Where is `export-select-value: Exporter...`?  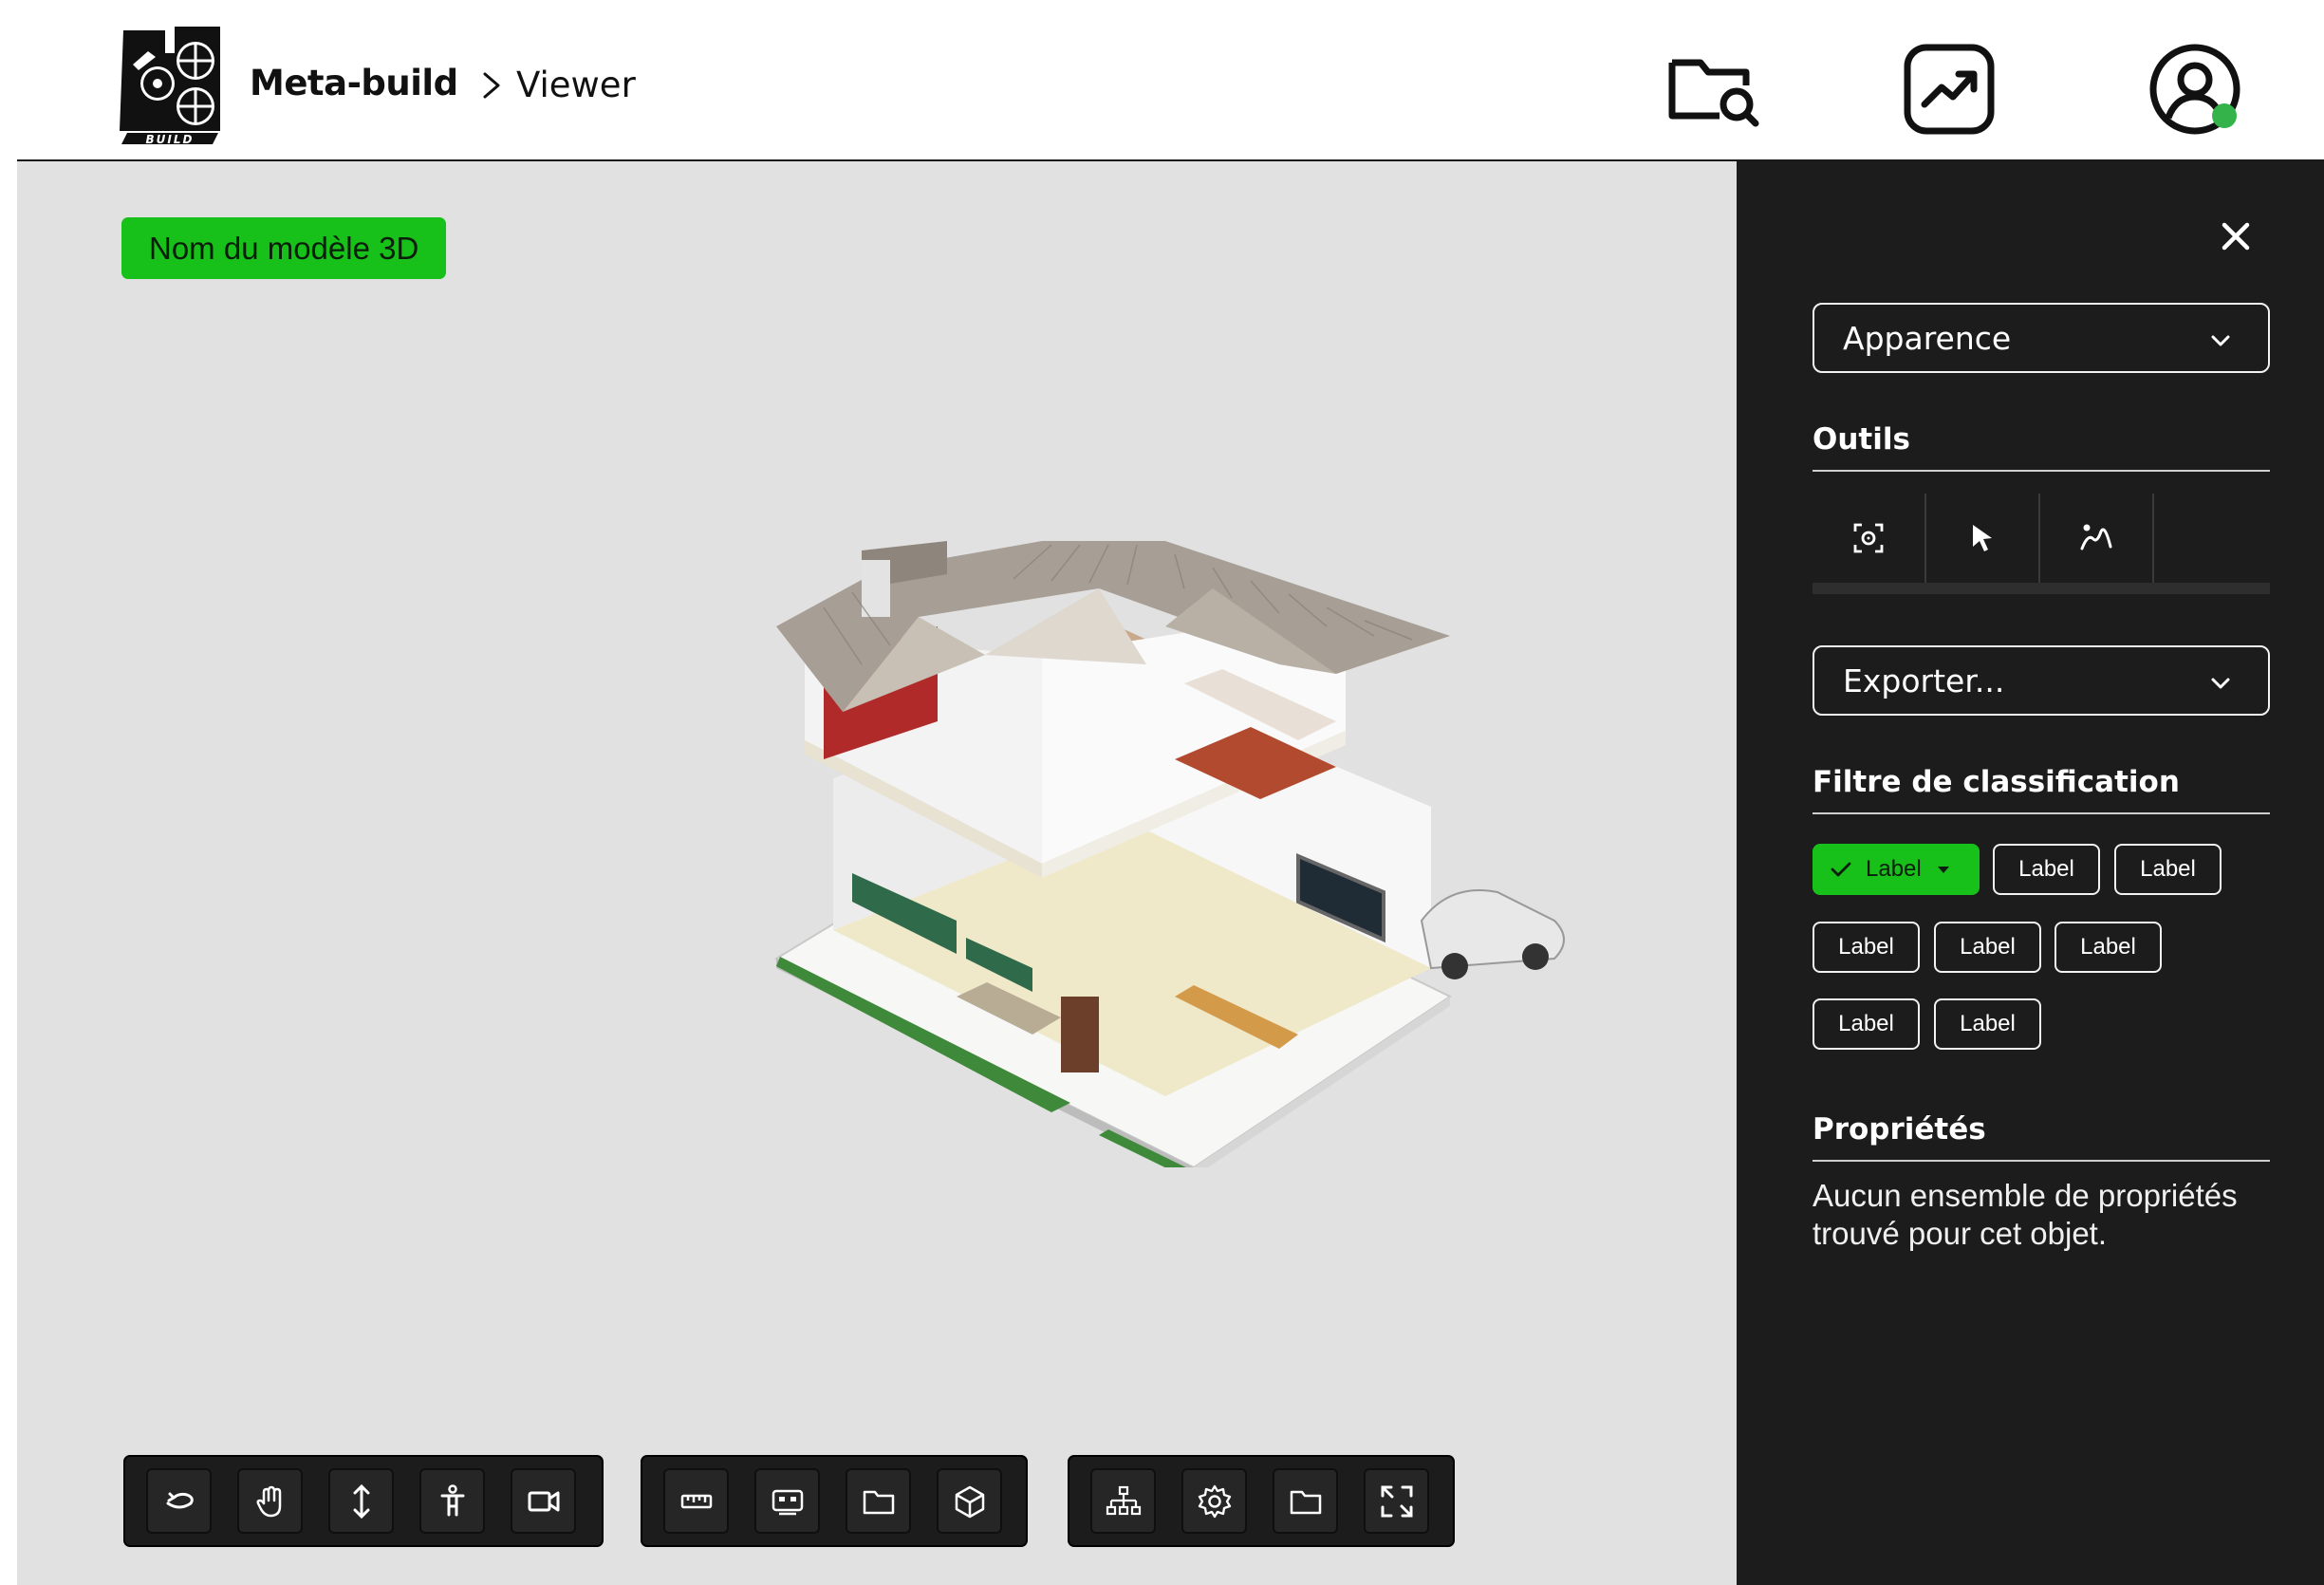 export-select-value: Exporter... is located at coordinates (1924, 681).